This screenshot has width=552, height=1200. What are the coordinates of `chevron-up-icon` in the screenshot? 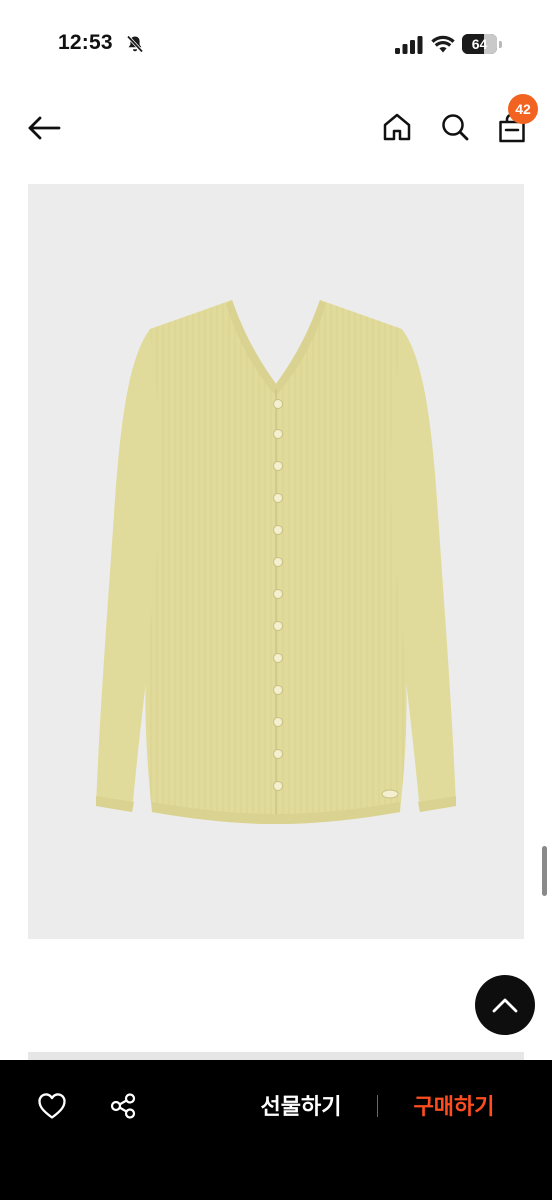 It's located at (505, 1005).